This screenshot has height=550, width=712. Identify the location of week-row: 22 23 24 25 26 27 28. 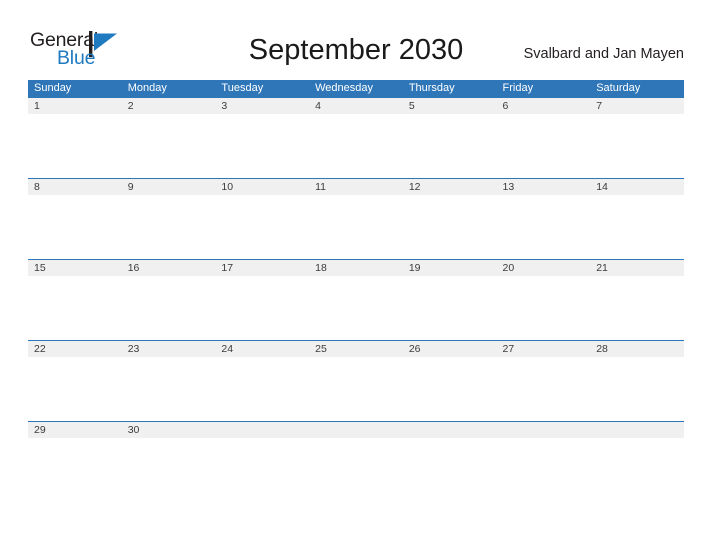
(356, 380).